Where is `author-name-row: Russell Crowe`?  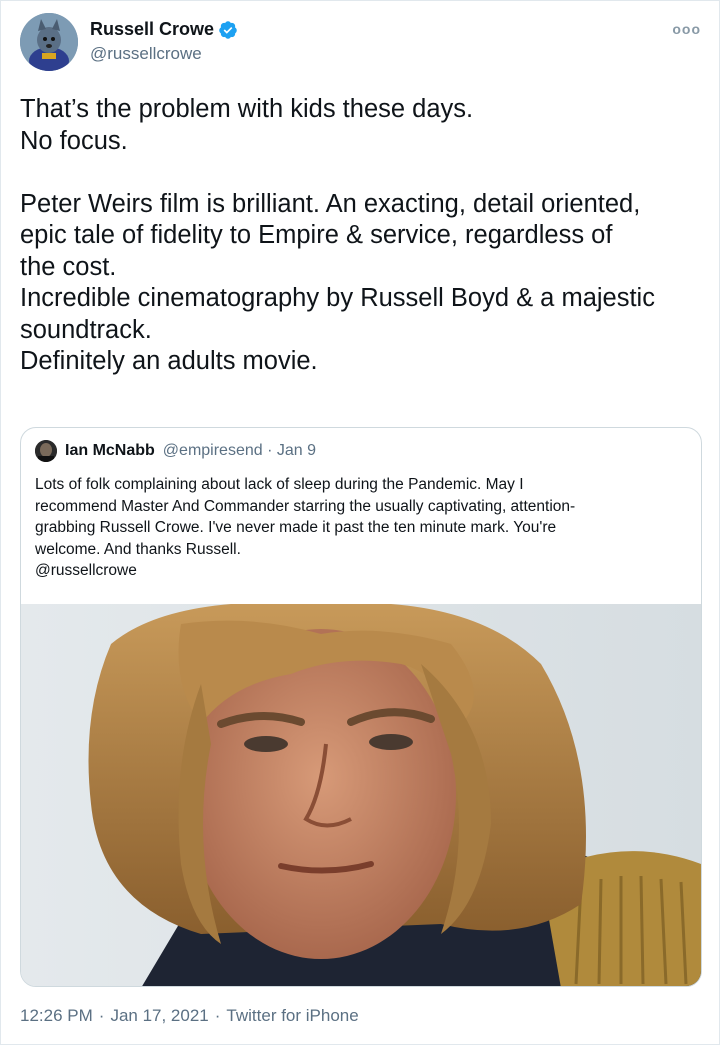 author-name-row: Russell Crowe is located at coordinates (164, 29).